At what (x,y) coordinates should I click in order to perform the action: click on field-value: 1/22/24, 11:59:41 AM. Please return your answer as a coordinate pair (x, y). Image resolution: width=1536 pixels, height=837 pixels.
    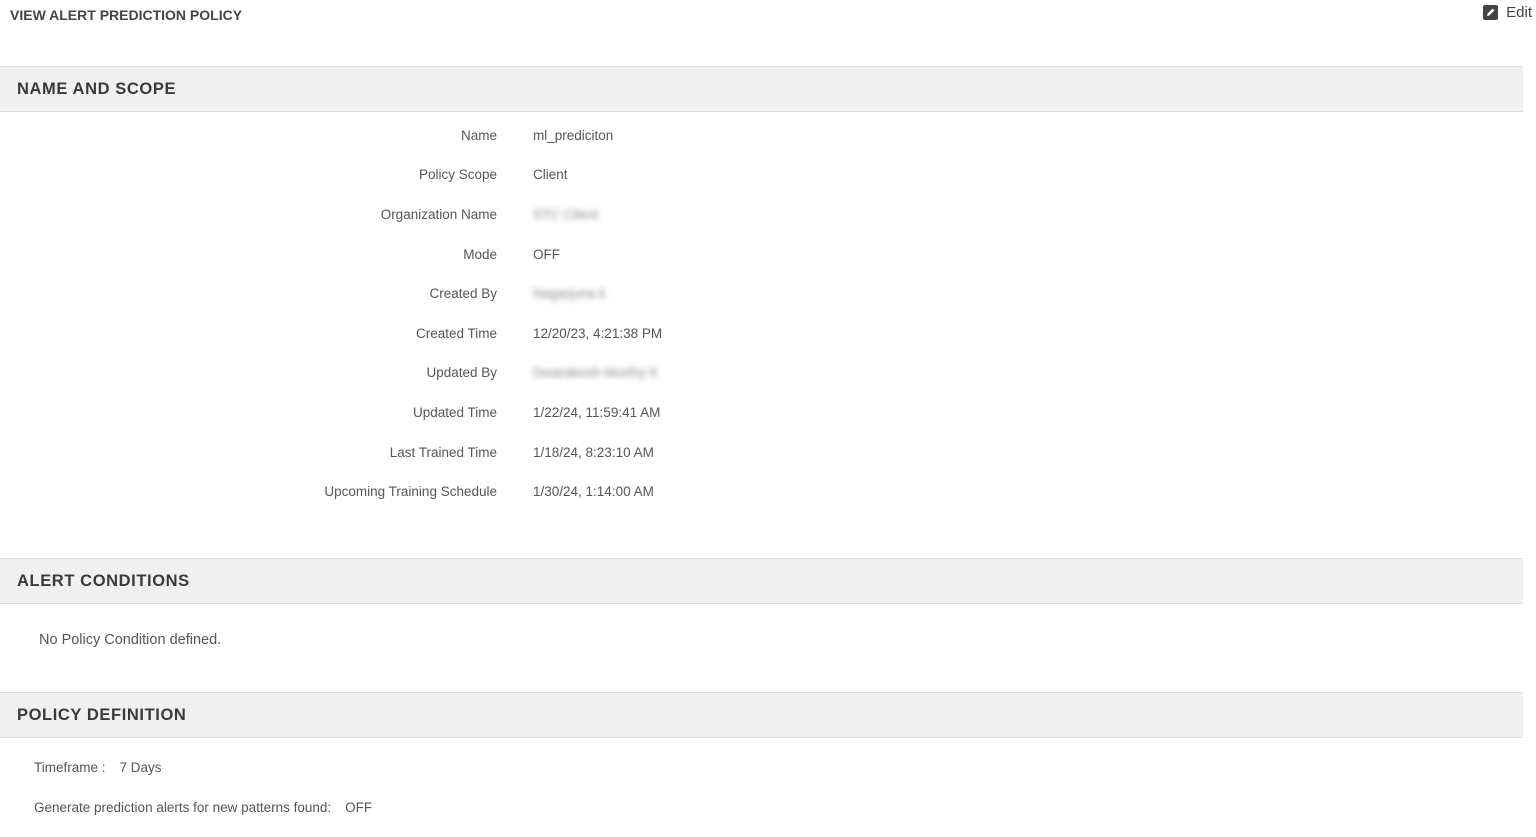
    Looking at the image, I should click on (597, 412).